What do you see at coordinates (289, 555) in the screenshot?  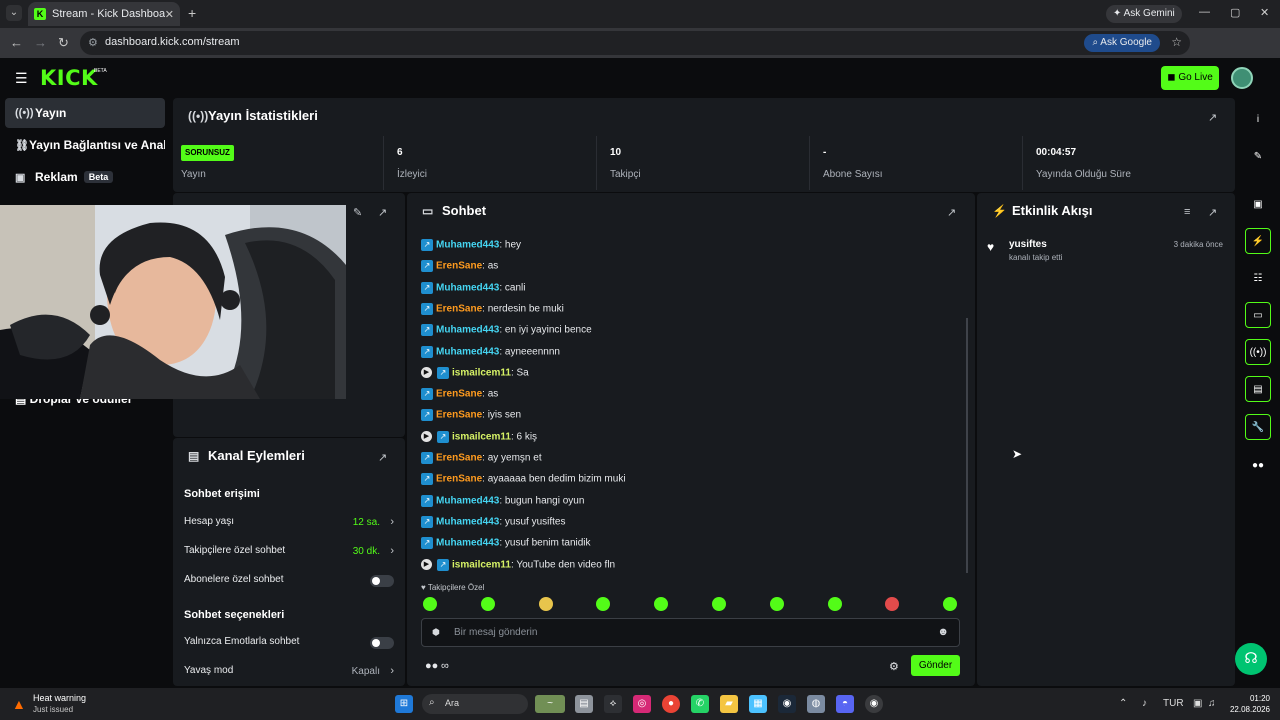 I see `followers-chat-row: Takipçilere özel sohbet 30 dk. ›` at bounding box center [289, 555].